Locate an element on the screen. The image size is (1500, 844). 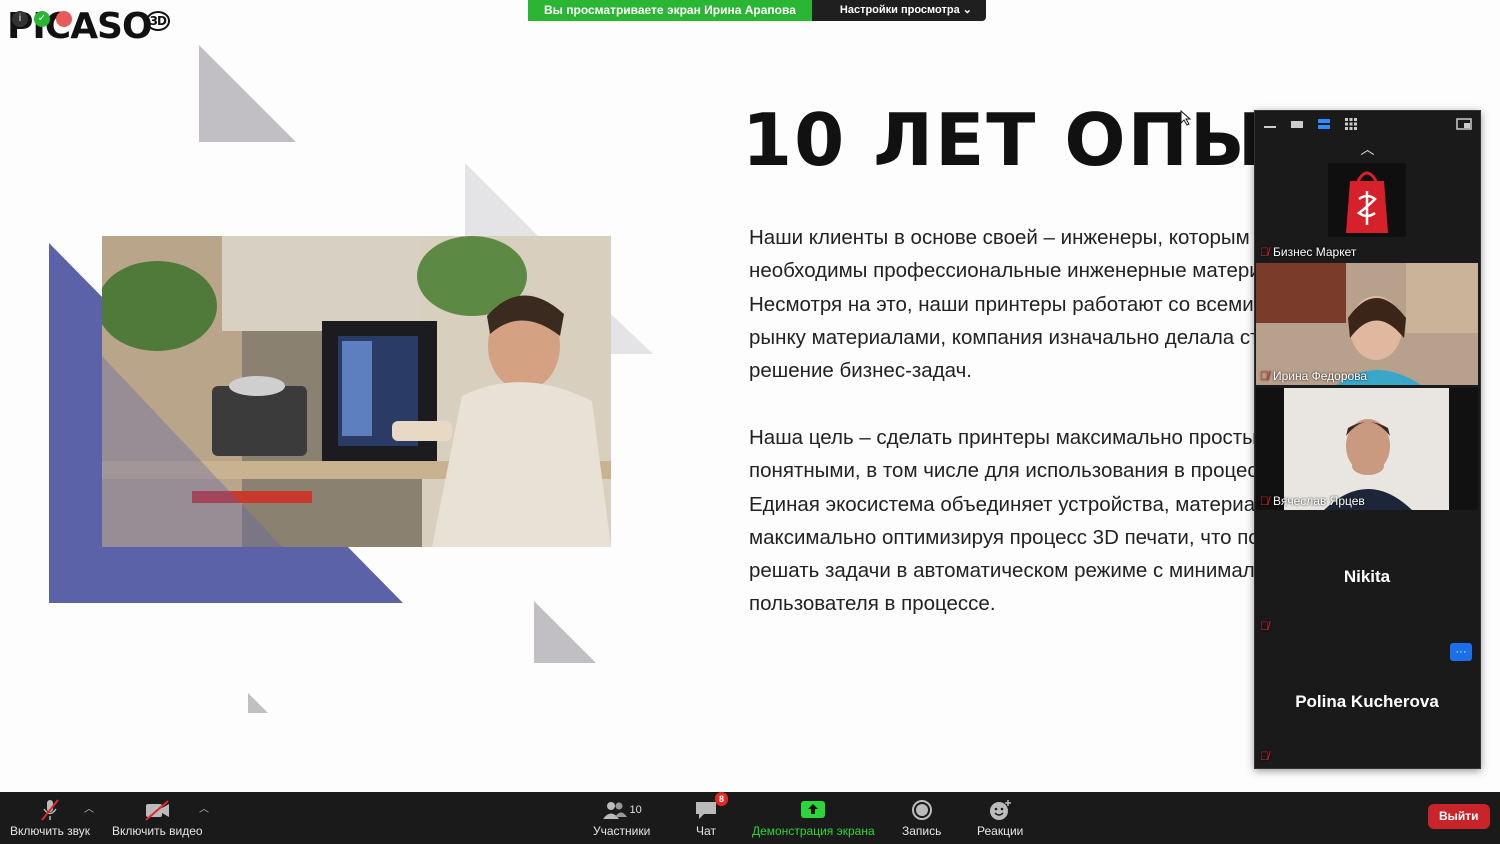
participants-icon is located at coordinates (614, 810).